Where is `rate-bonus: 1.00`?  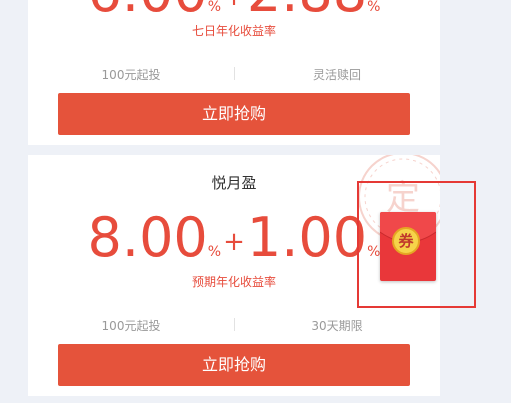 rate-bonus: 1.00 is located at coordinates (307, 237).